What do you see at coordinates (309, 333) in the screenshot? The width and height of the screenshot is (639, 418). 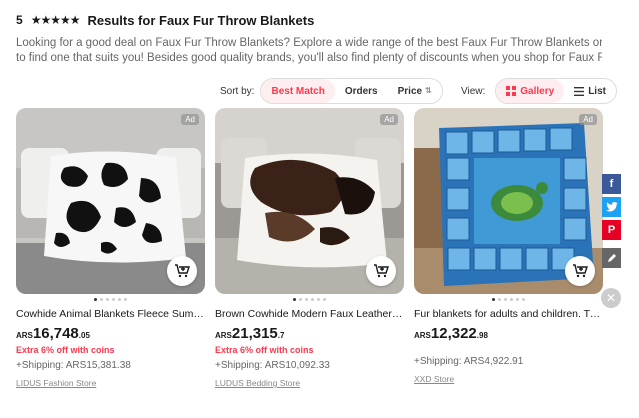 I see `product-price: ARS 21,315 .7` at bounding box center [309, 333].